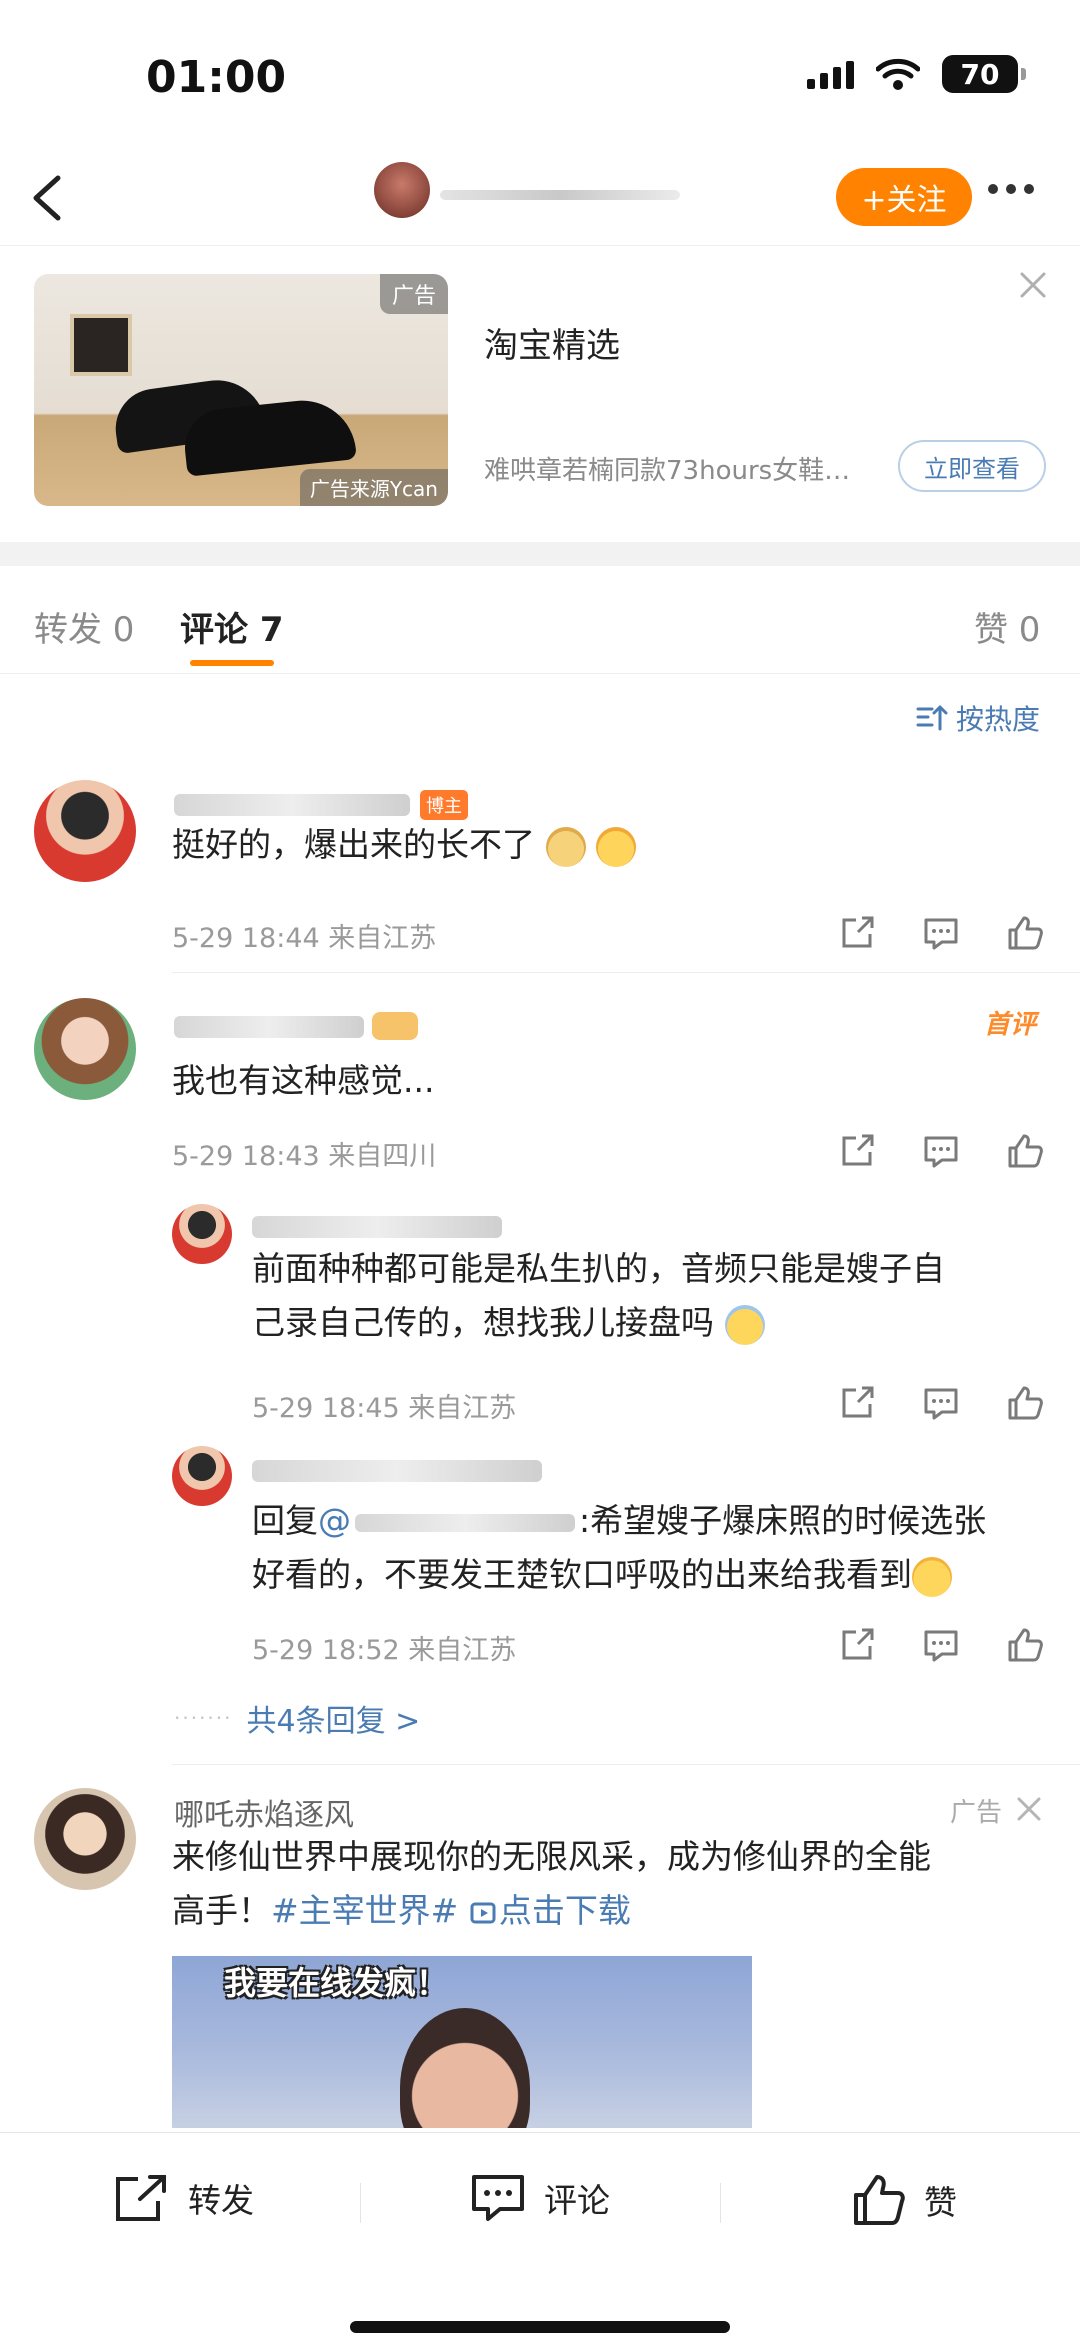 This screenshot has width=1080, height=2348. What do you see at coordinates (183, 2198) in the screenshot?
I see `repost-button: 转发` at bounding box center [183, 2198].